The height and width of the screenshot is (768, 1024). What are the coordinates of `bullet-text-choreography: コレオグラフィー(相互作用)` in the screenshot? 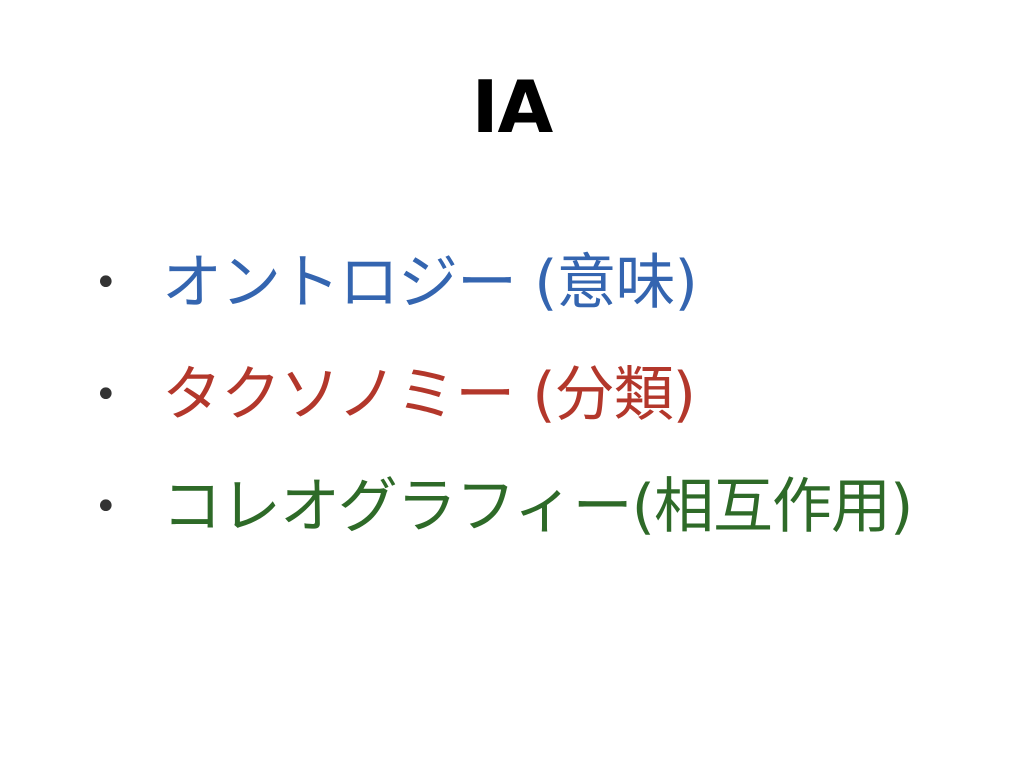 It's located at (537, 507).